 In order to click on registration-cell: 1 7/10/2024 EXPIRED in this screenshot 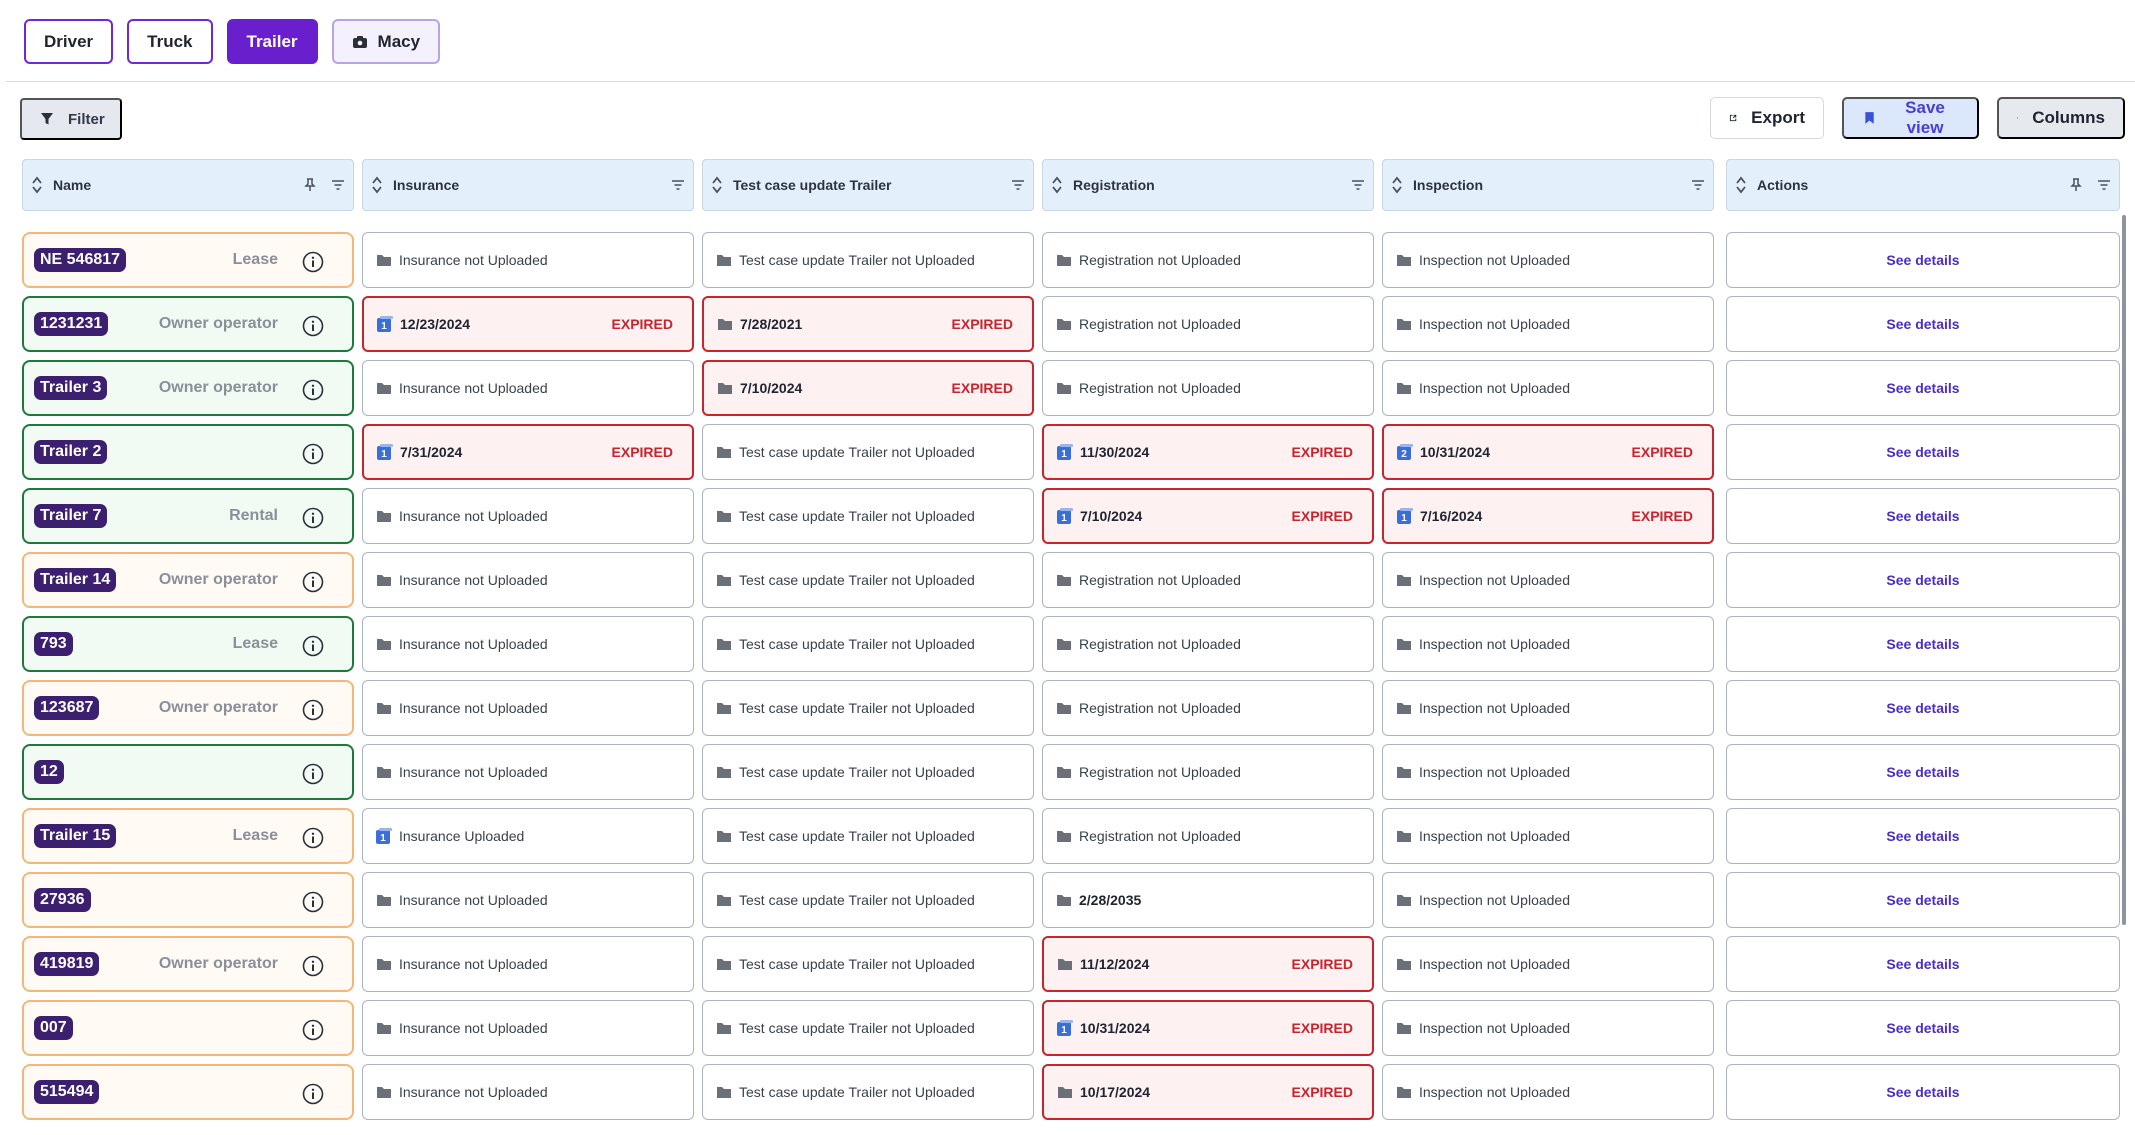, I will do `click(1208, 516)`.